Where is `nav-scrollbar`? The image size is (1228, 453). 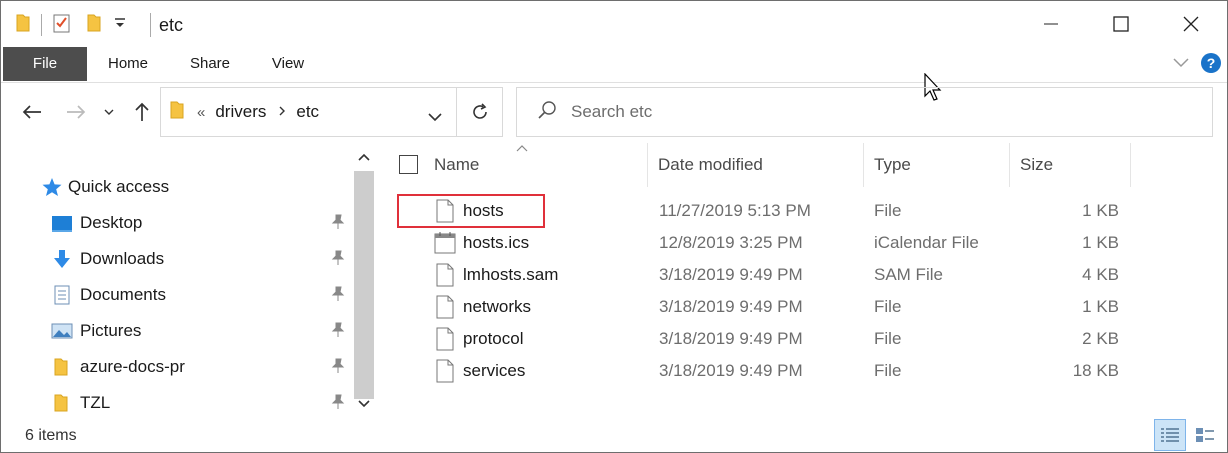 nav-scrollbar is located at coordinates (364, 280).